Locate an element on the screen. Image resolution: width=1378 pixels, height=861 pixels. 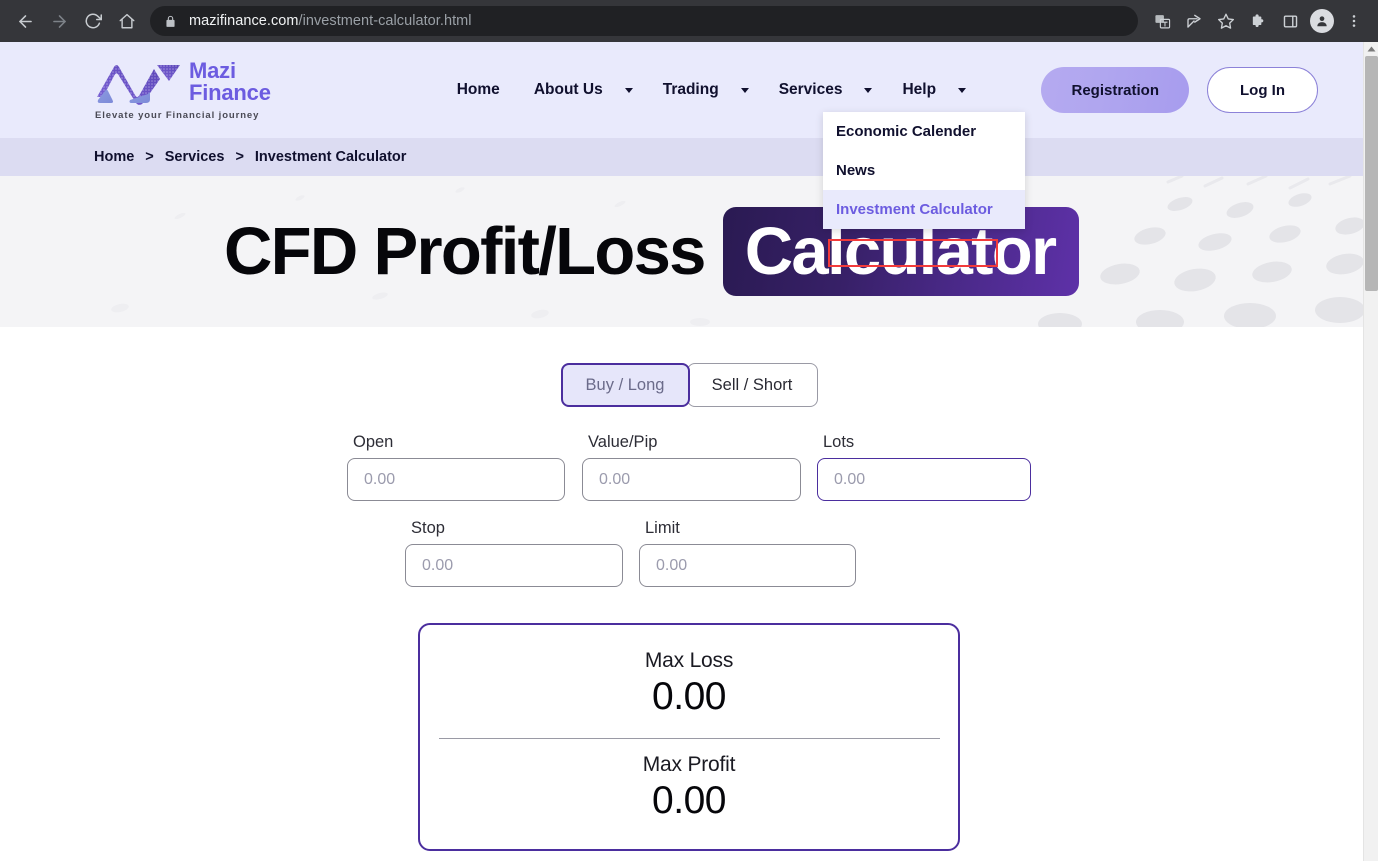
buy-long-toggle: Buy / Long is located at coordinates (625, 385).